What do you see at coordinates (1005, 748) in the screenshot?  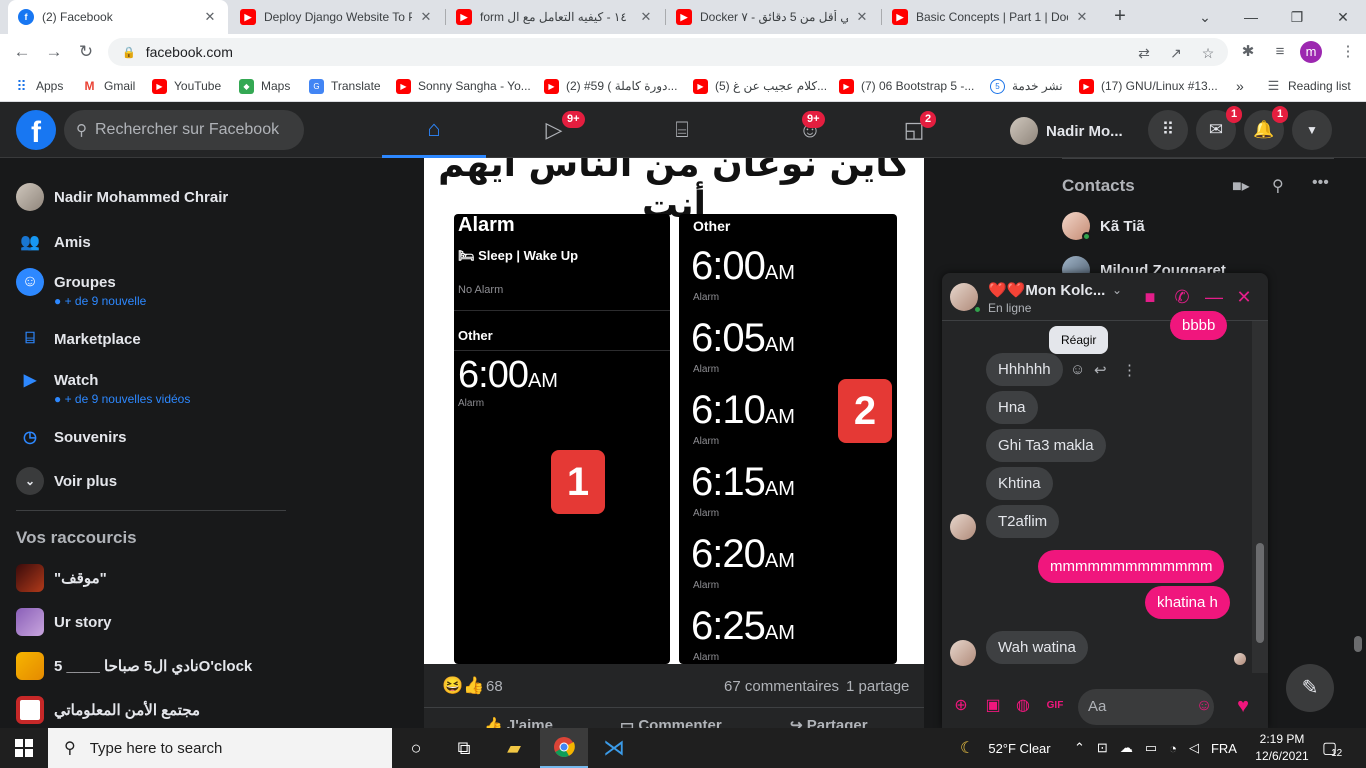 I see `weather-widget: ☾ 52°F Clear` at bounding box center [1005, 748].